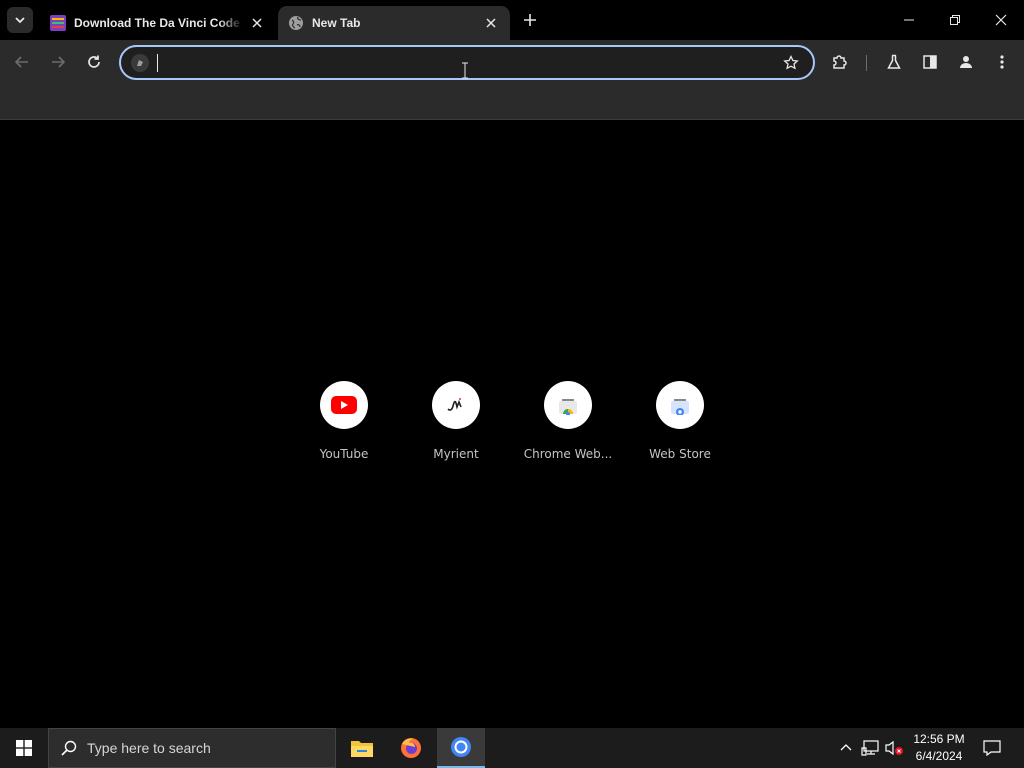  What do you see at coordinates (58, 23) in the screenshot?
I see `site-favicon-icon` at bounding box center [58, 23].